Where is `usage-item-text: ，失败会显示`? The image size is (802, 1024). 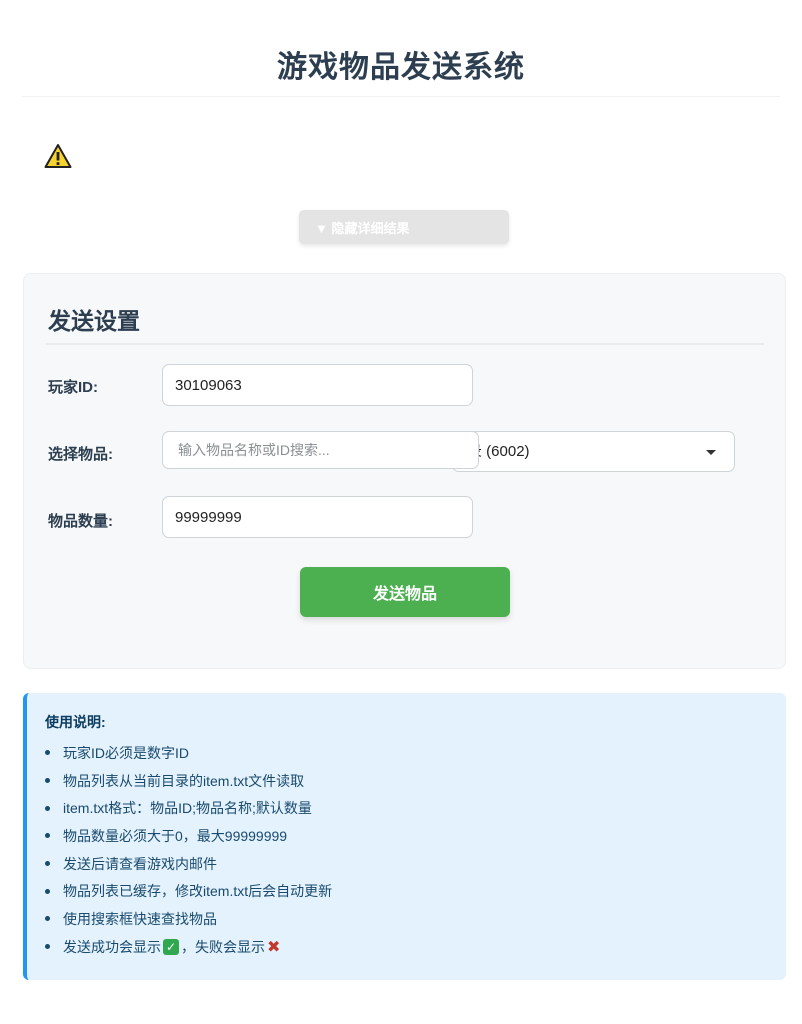
usage-item-text: ，失败会显示 is located at coordinates (223, 946).